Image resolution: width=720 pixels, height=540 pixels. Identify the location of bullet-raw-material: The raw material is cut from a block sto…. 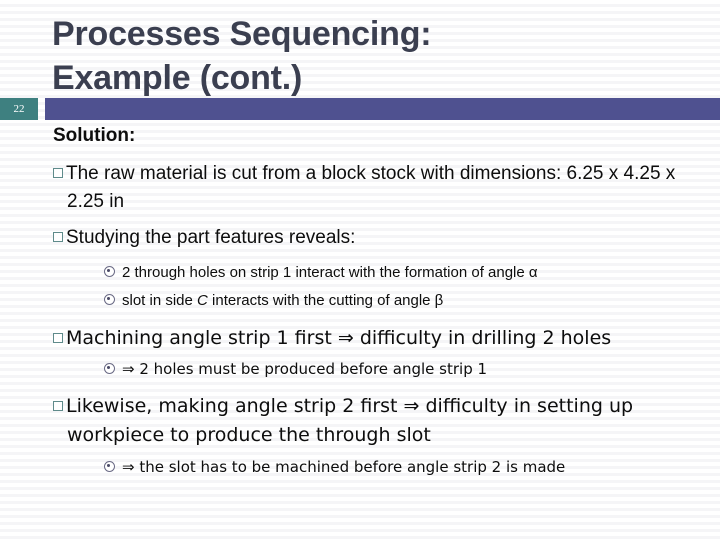
(384, 188).